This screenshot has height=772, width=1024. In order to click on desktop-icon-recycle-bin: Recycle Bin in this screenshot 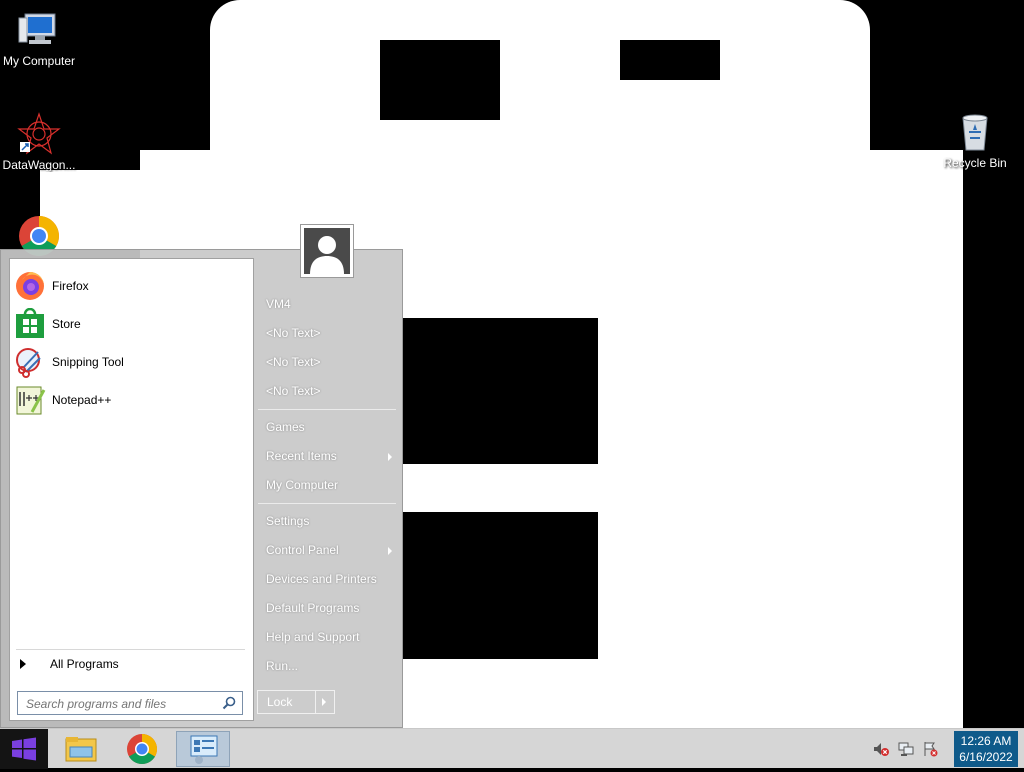, I will do `click(975, 140)`.